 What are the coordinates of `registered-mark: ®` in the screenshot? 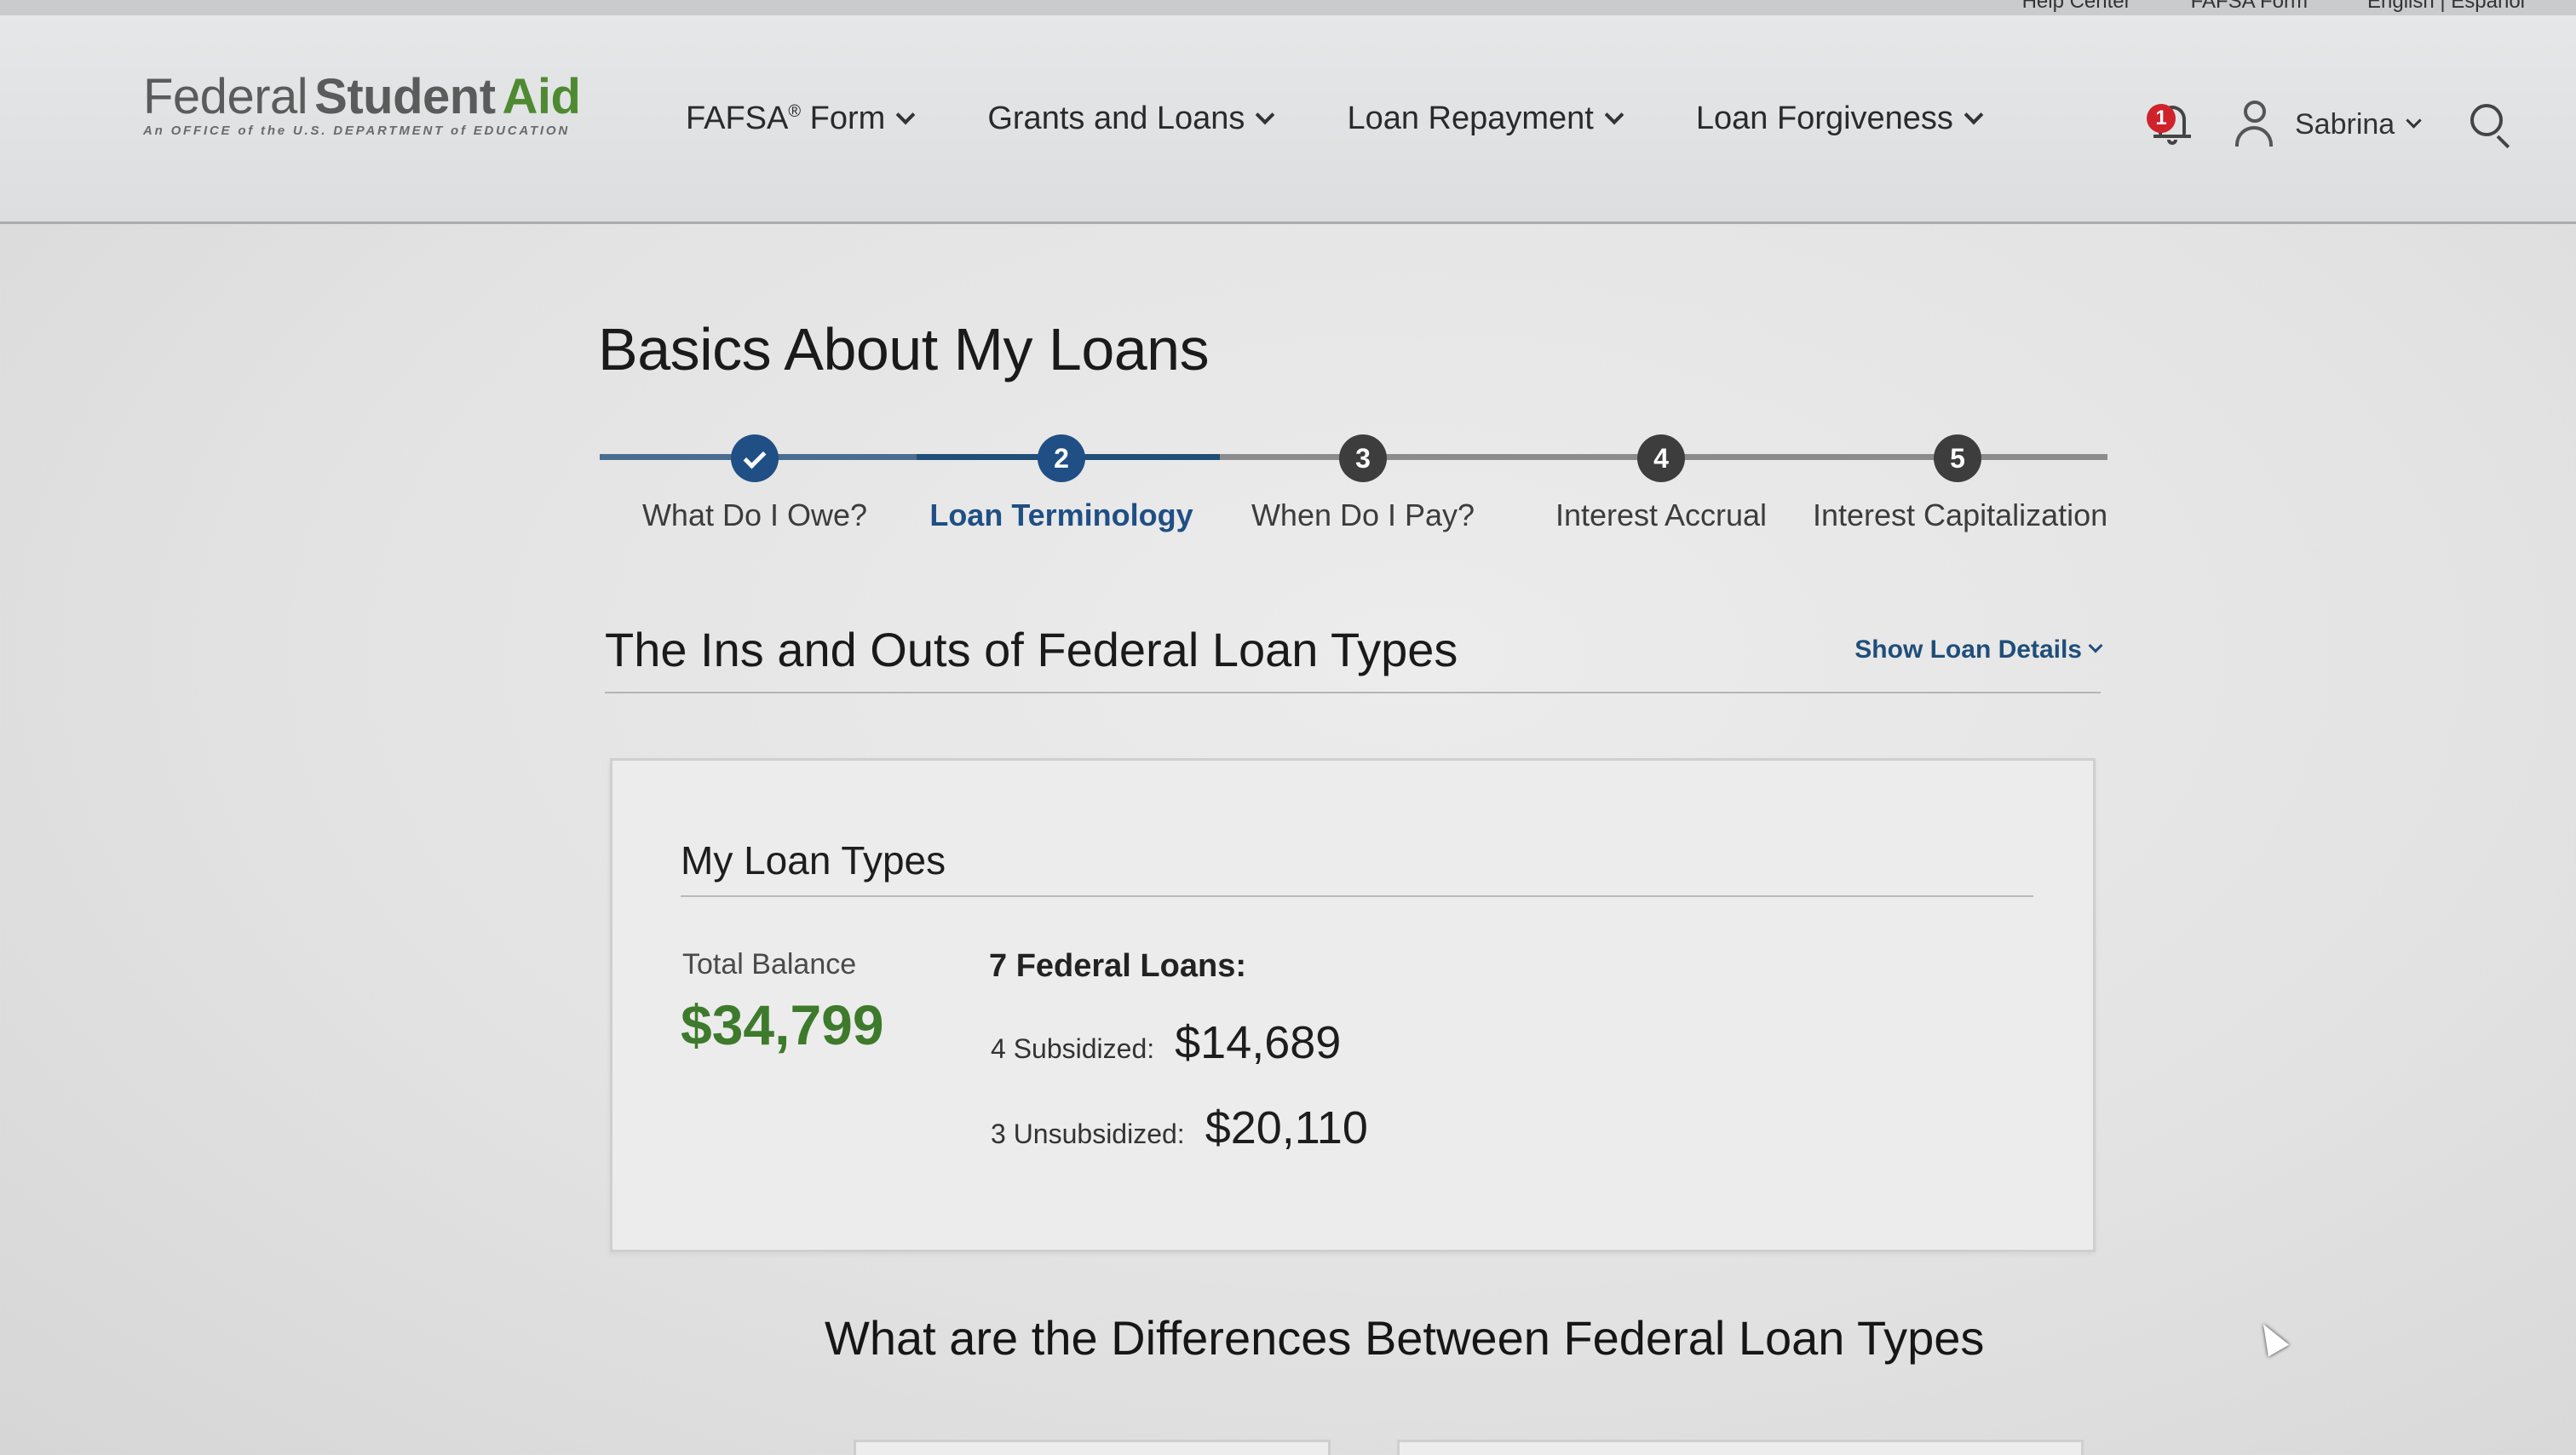 It's located at (795, 112).